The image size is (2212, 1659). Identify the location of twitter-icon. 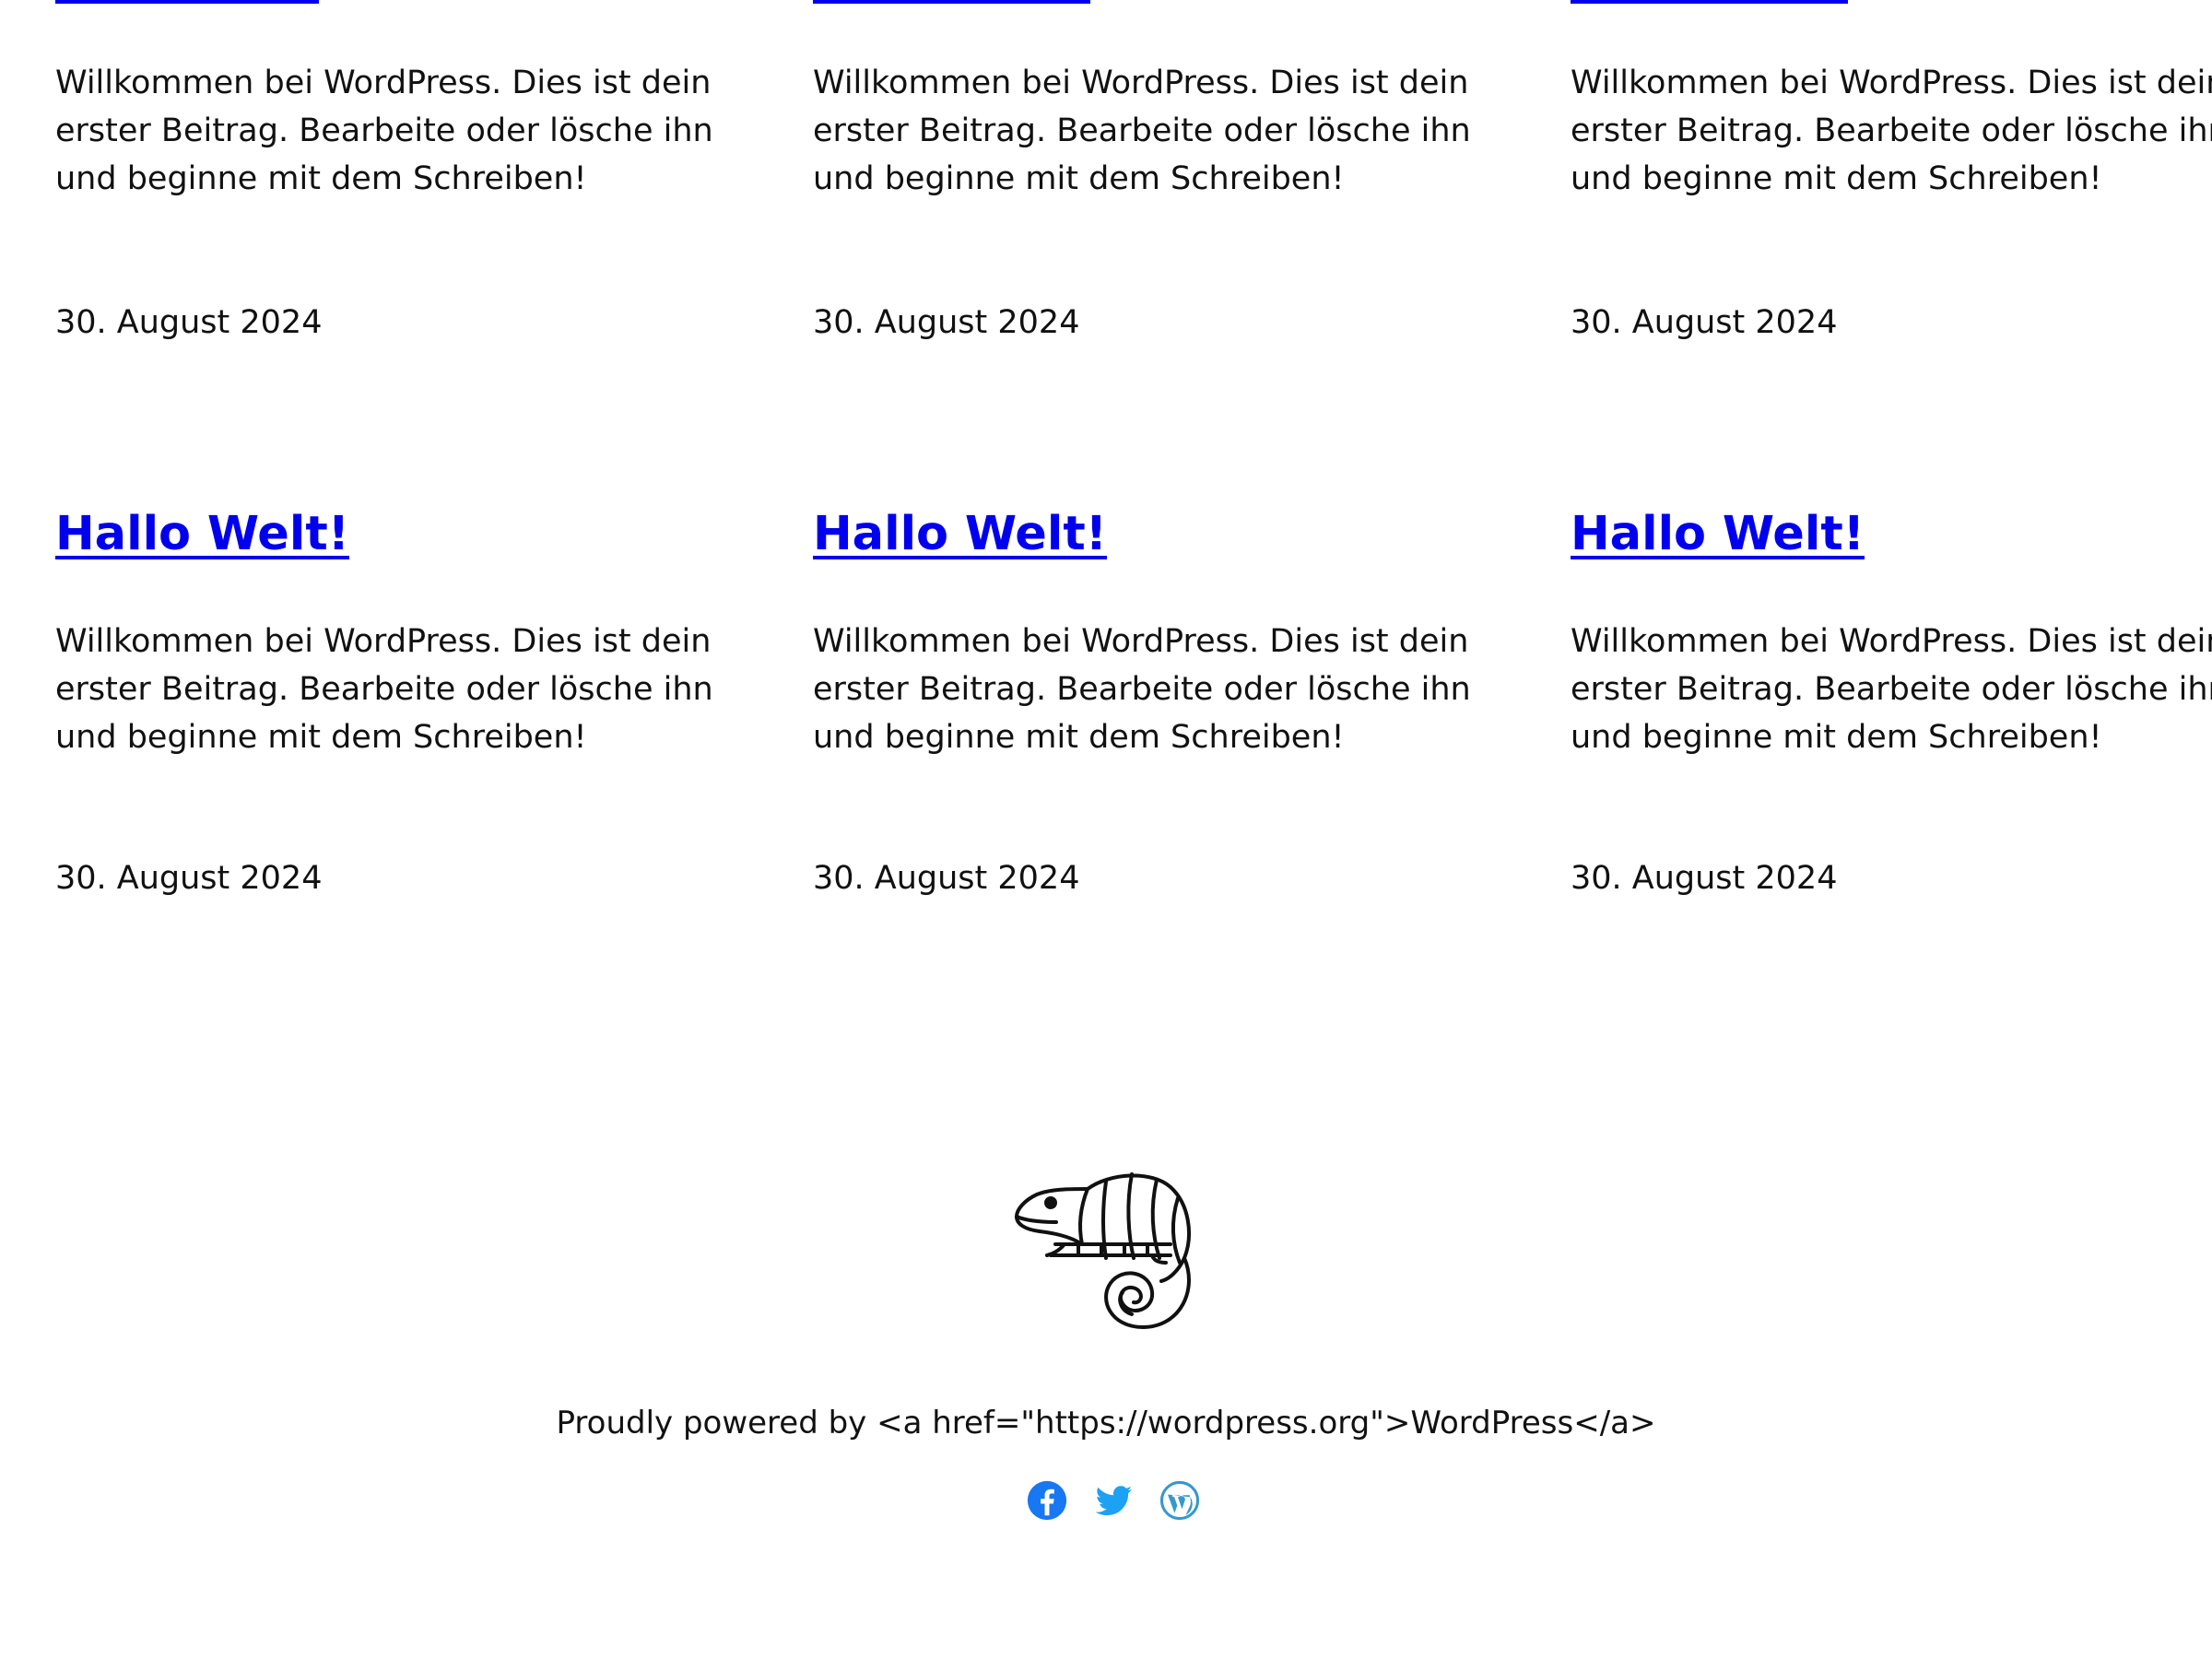
(1113, 1500).